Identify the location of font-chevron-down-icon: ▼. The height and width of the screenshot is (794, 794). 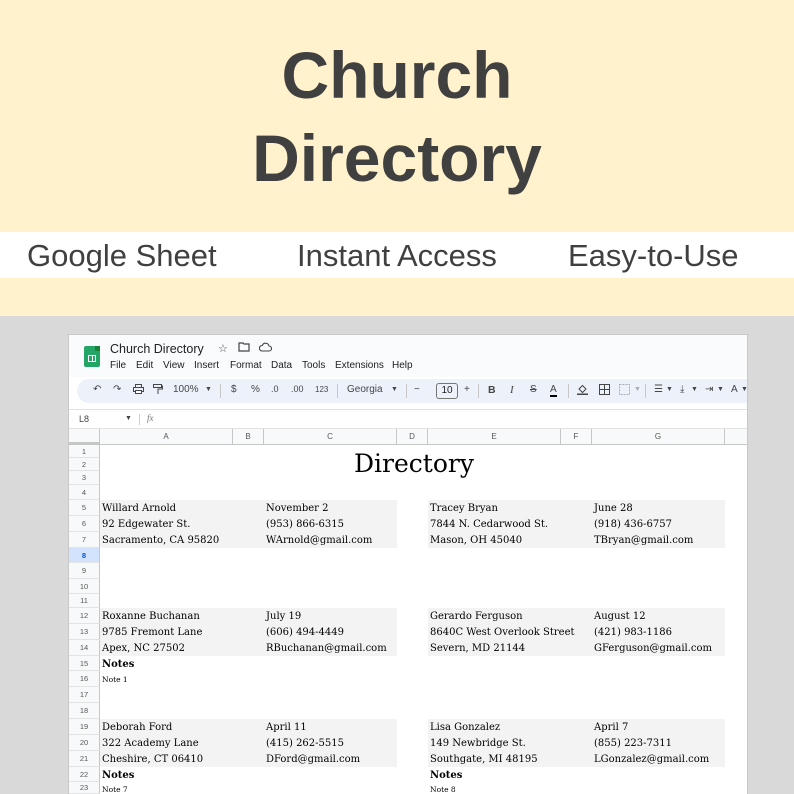
(394, 389).